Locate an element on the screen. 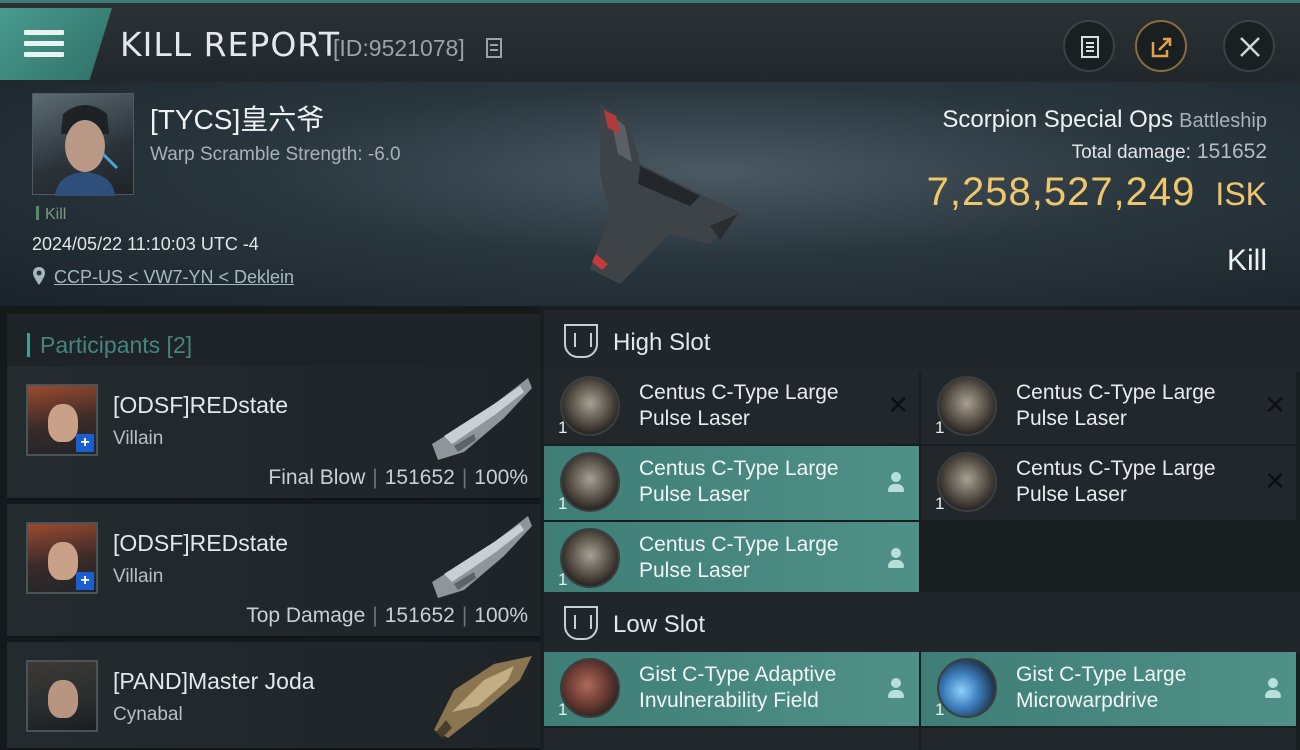 Image resolution: width=1300 pixels, height=750 pixels. participant-ship: Cynabal is located at coordinates (148, 714).